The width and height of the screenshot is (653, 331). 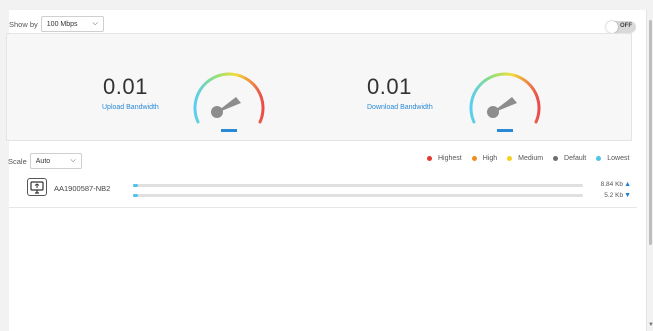 I want to click on download-rate-value: 5.2 Kb, so click(x=614, y=195).